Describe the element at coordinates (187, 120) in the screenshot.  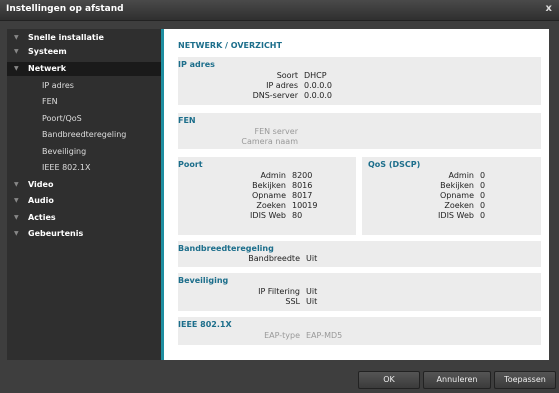
I see `section-heading: FEN` at that location.